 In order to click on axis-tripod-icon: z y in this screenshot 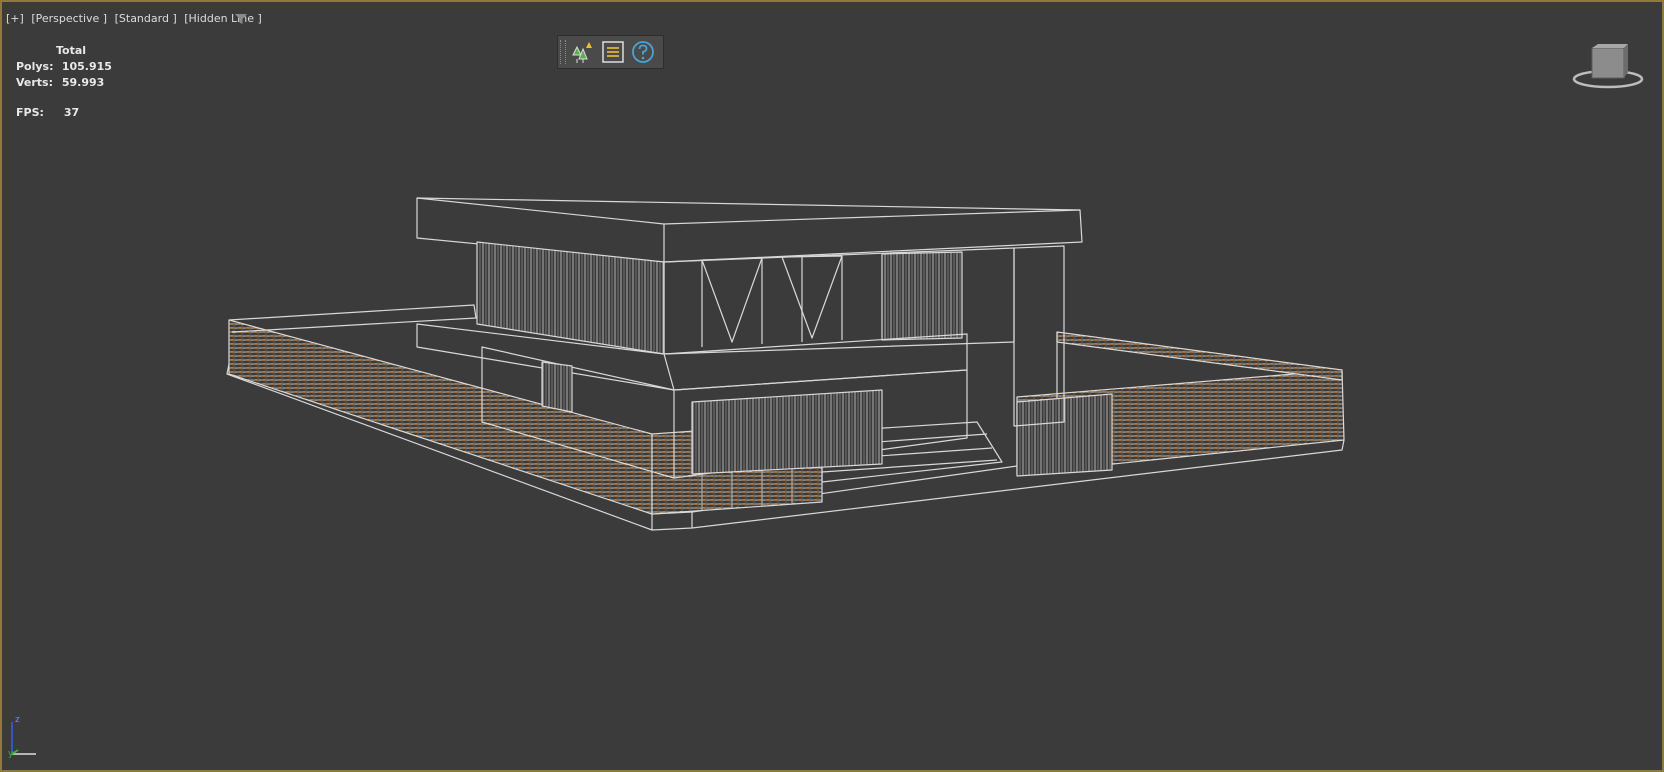, I will do `click(22, 736)`.